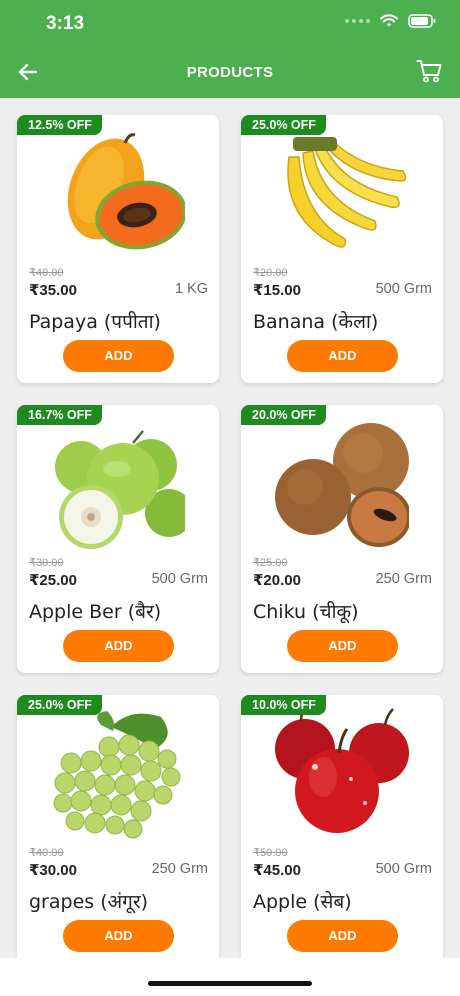  I want to click on chiku-image, so click(342, 485).